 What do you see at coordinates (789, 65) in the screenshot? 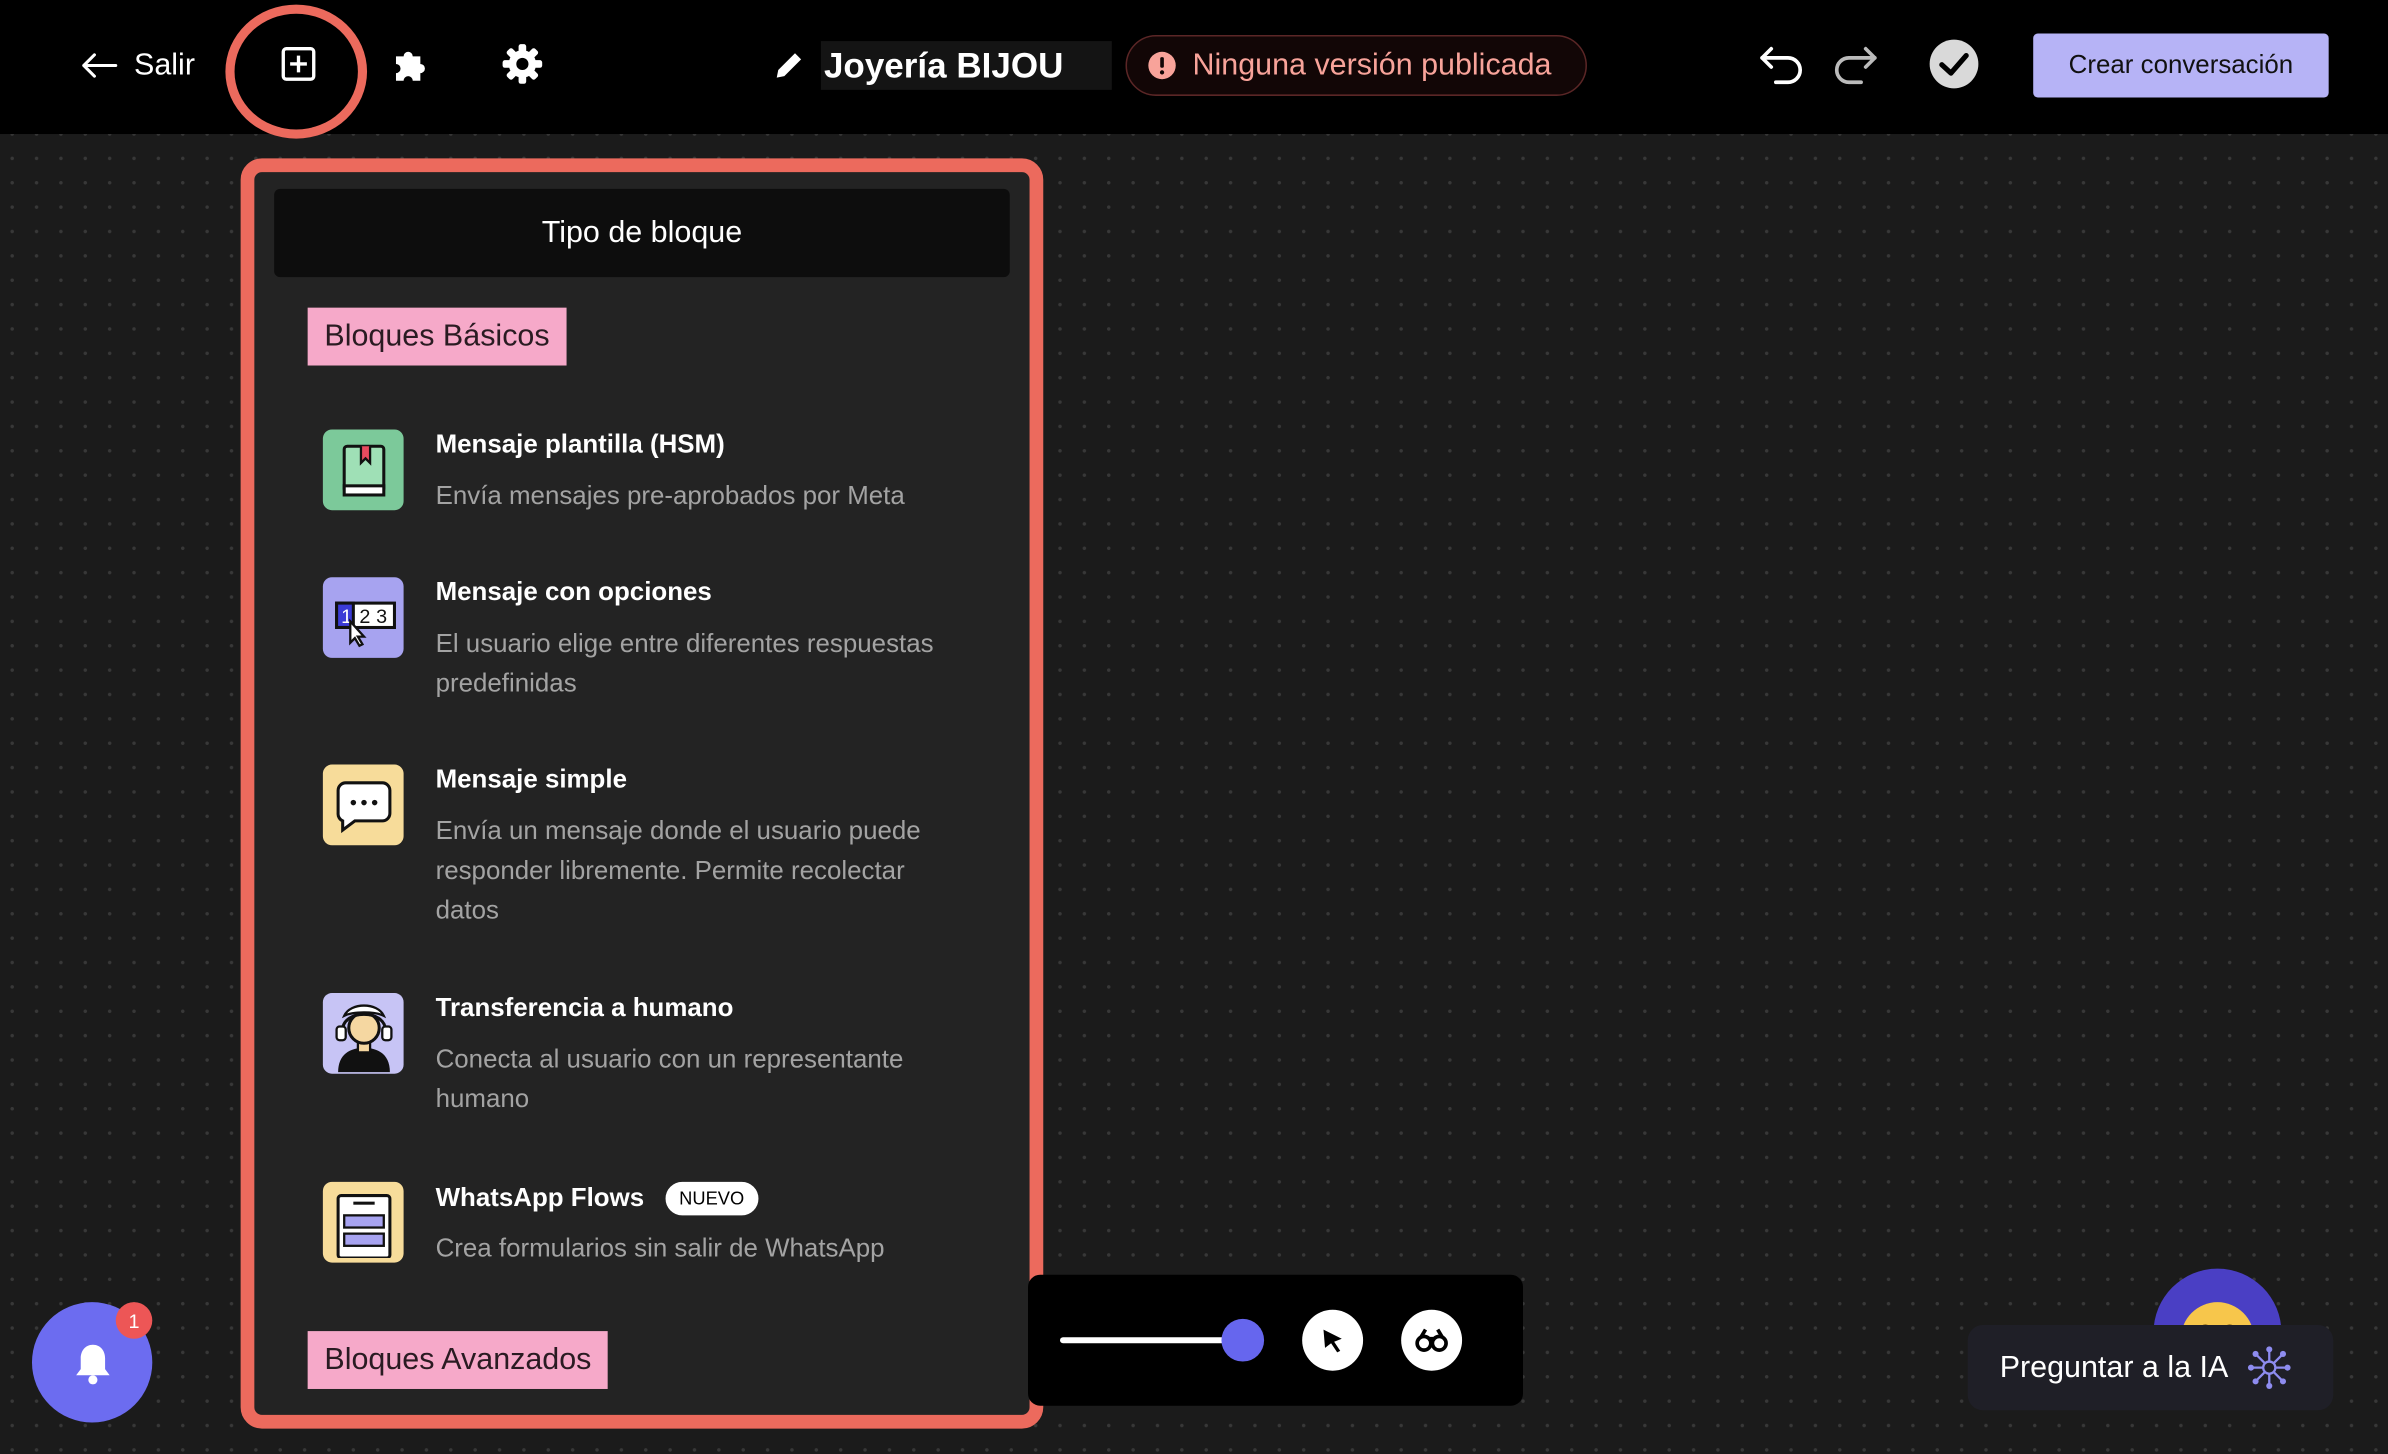
I see `pencil-icon` at bounding box center [789, 65].